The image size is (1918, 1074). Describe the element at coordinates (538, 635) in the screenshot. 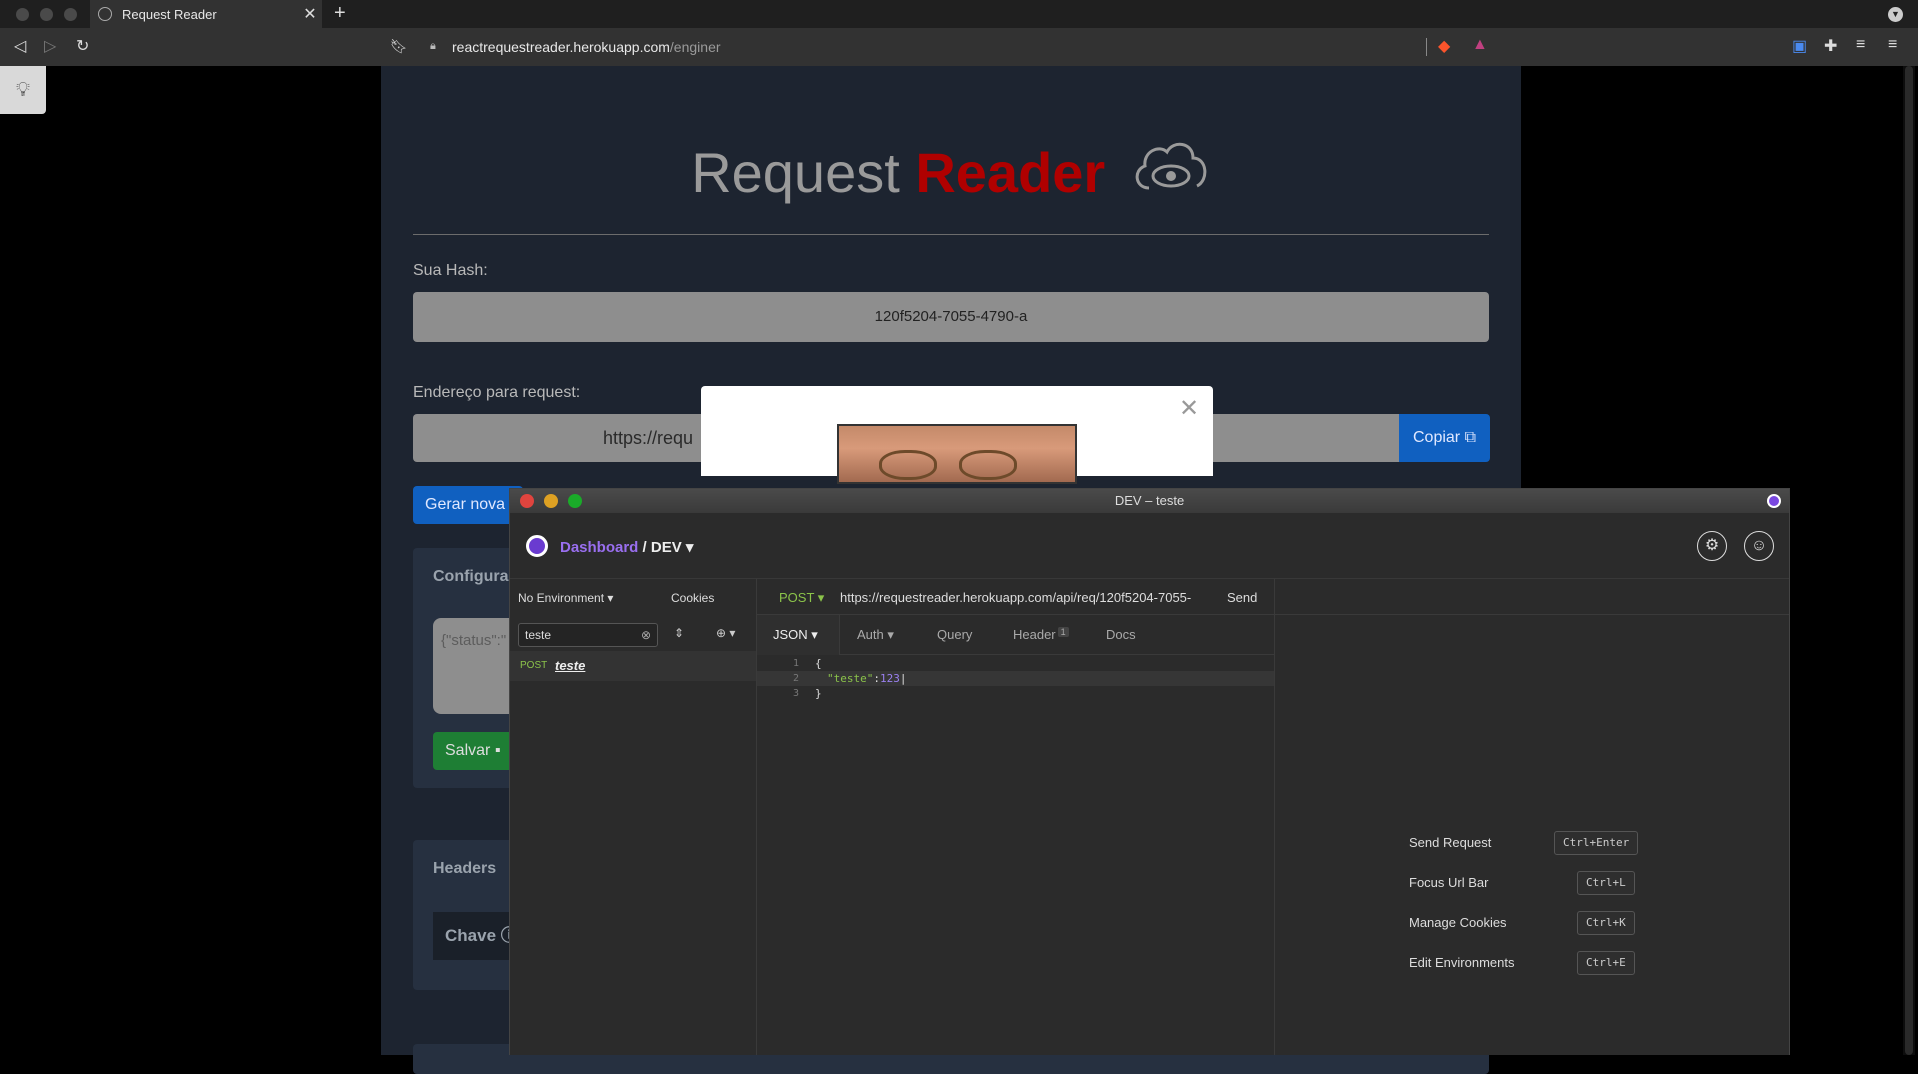

I see `filter-value: teste` at that location.